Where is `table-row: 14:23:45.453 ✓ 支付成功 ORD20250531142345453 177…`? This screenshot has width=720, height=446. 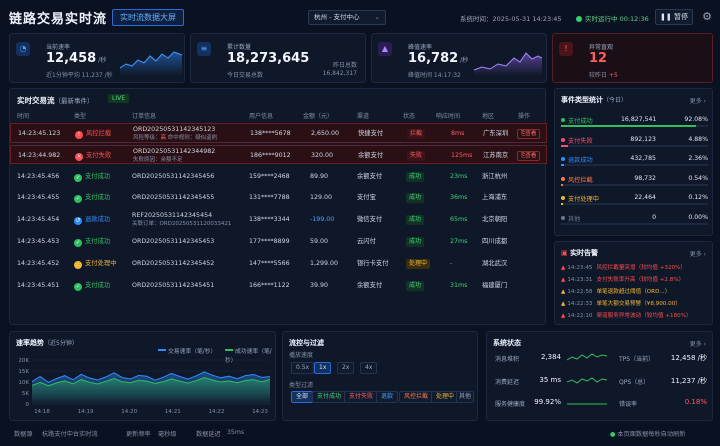
table-row: 14:23:45.453 ✓ 支付成功 ORD20250531142345453 177… is located at coordinates (278, 242).